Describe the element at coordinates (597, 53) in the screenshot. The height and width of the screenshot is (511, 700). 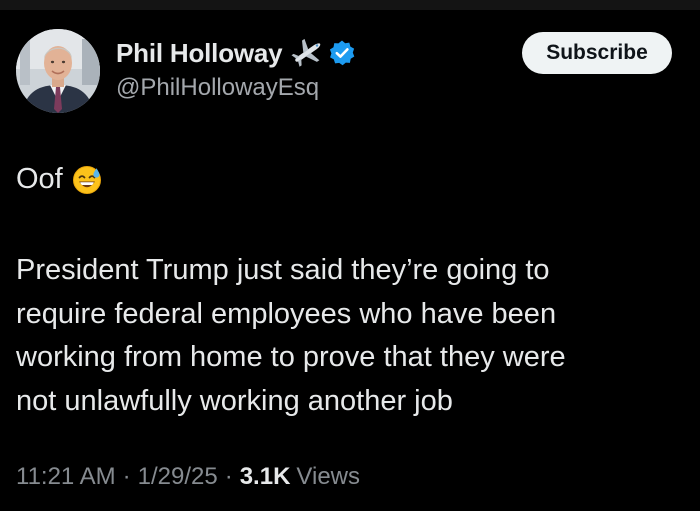
I see `subscribe-button: Subscribe` at that location.